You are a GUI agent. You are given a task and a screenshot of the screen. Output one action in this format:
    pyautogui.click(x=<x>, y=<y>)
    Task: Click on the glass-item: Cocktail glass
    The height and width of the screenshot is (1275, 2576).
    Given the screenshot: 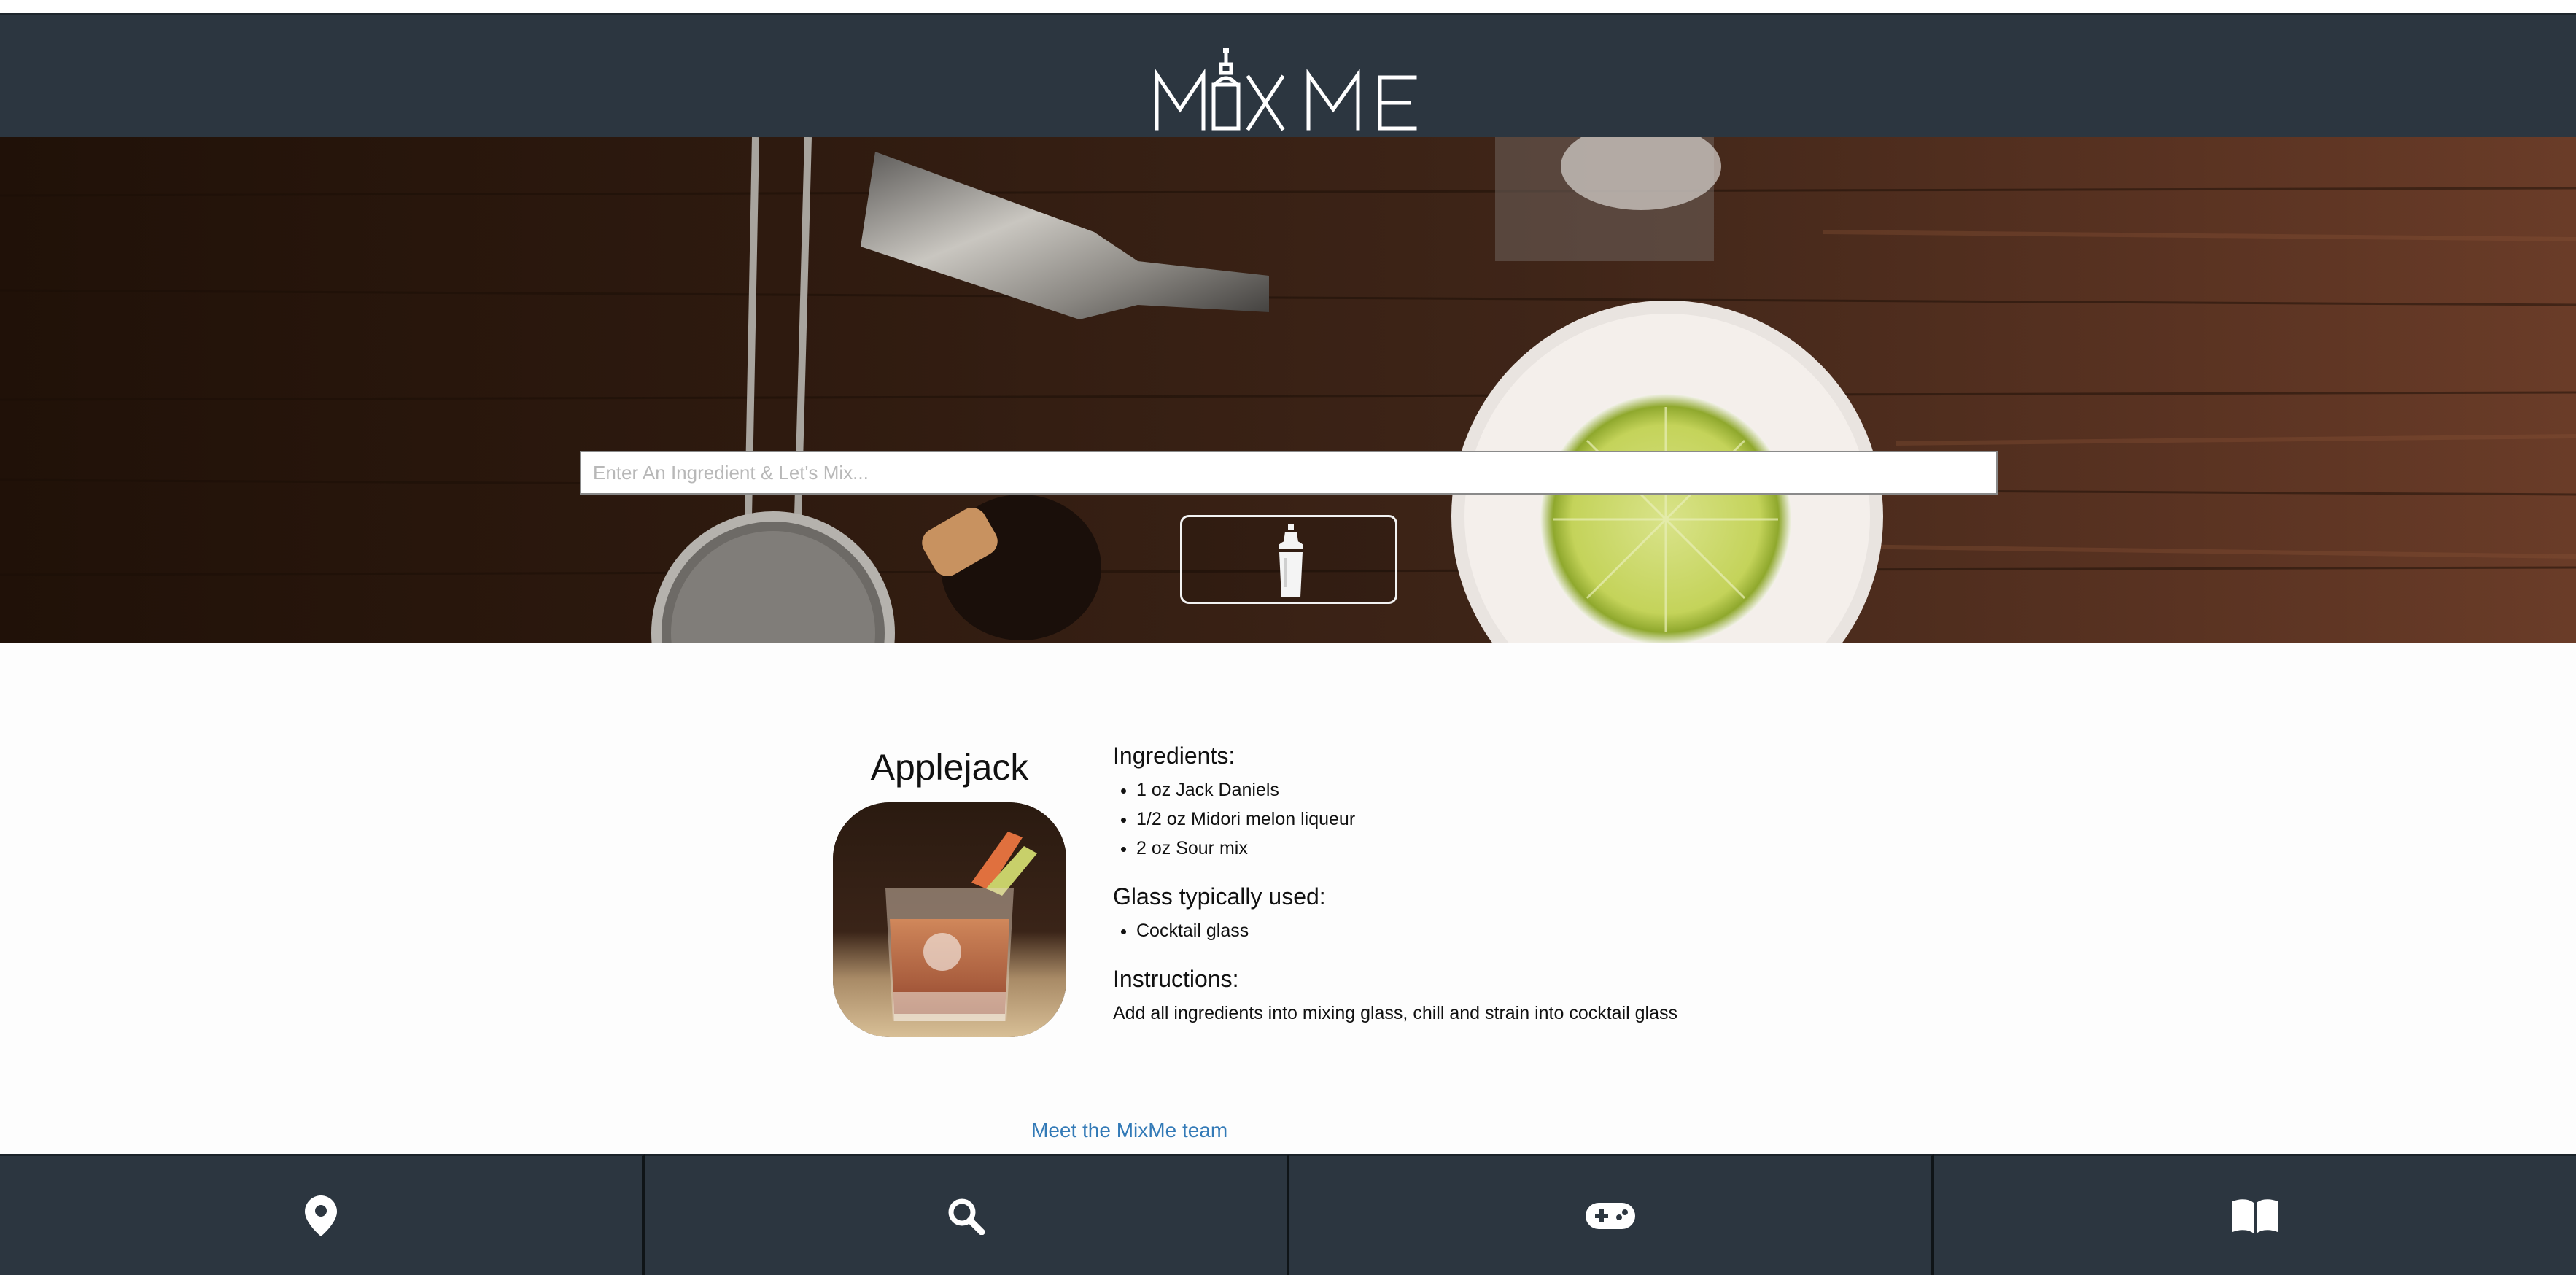 What is the action you would take?
    pyautogui.click(x=1525, y=930)
    